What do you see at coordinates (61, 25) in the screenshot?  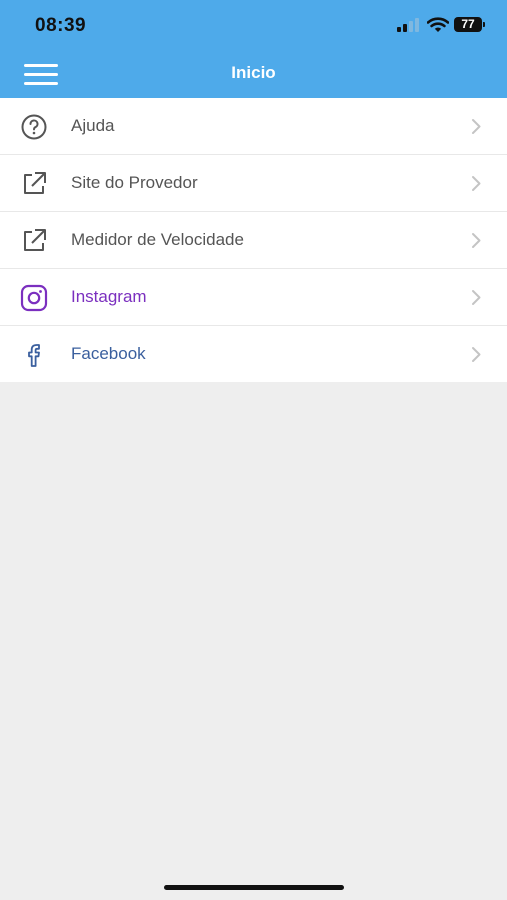 I see `status-time: 08:39` at bounding box center [61, 25].